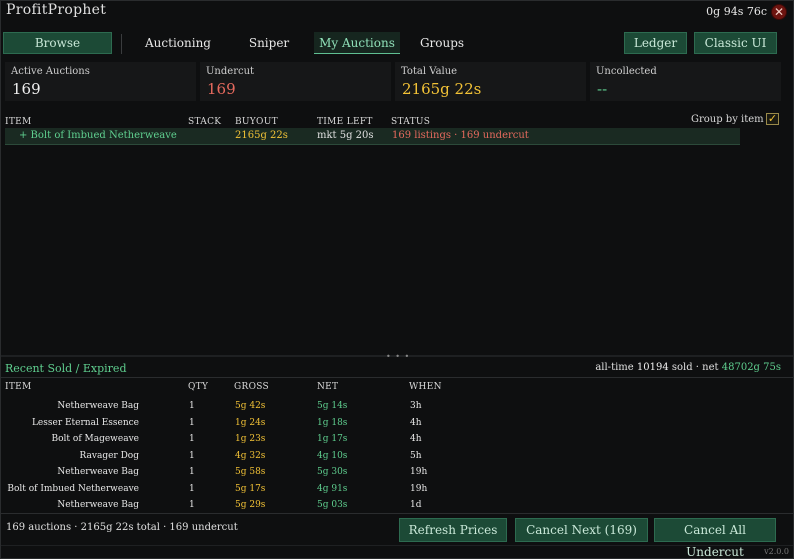 The width and height of the screenshot is (794, 559). What do you see at coordinates (425, 387) in the screenshot?
I see `column-header-when: WHEN` at bounding box center [425, 387].